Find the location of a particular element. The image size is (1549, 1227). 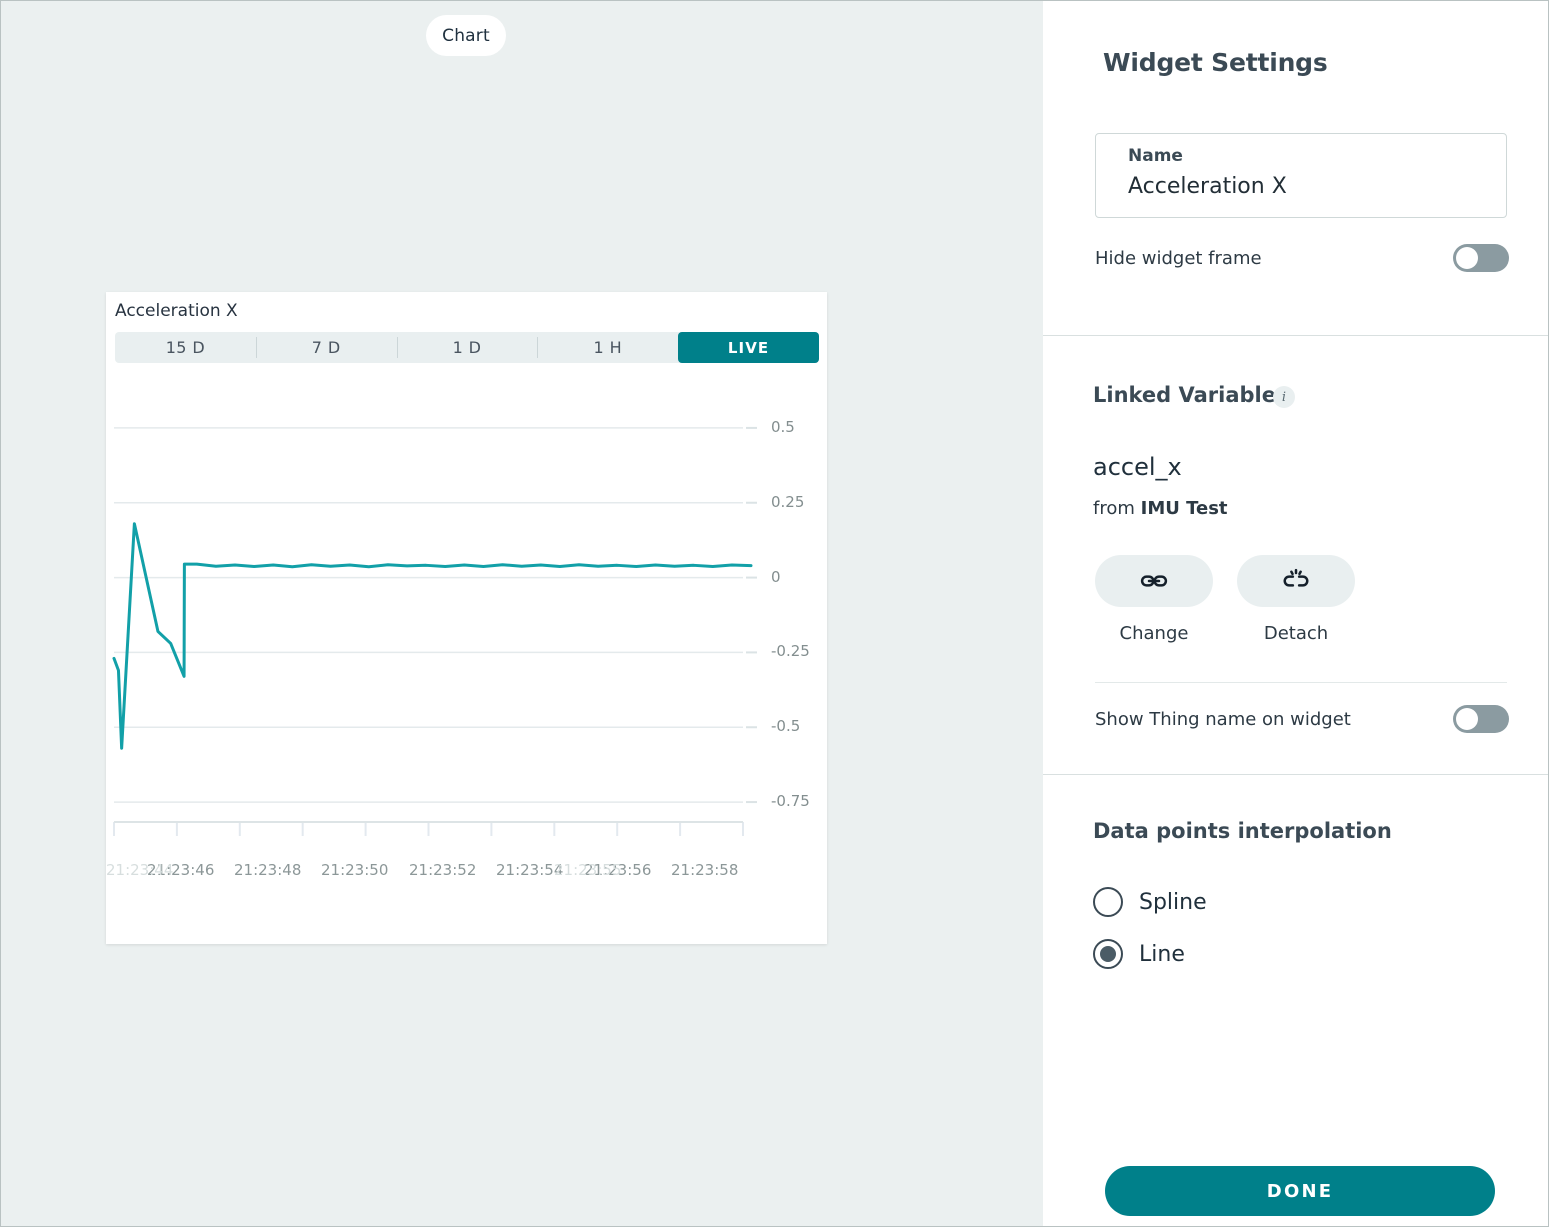

info-icon-glyph: i is located at coordinates (1284, 397).